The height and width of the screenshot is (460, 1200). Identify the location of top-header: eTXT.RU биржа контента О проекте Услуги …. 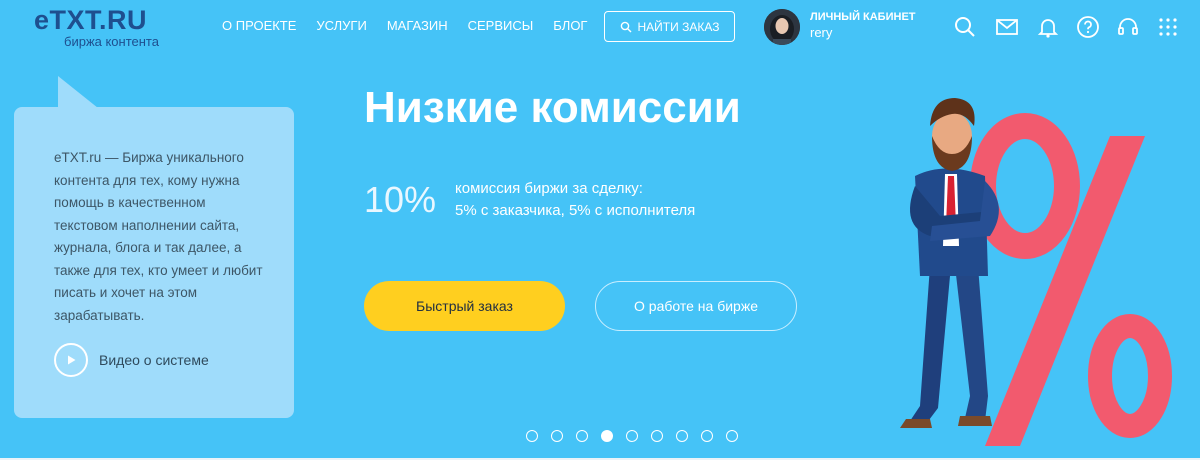
(600, 28).